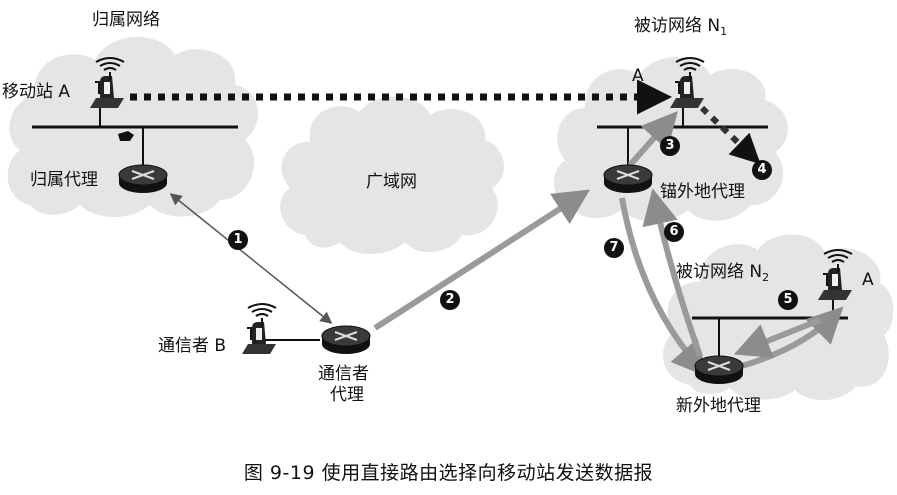  What do you see at coordinates (64, 180) in the screenshot?
I see `home-agent-label: 归属代理` at bounding box center [64, 180].